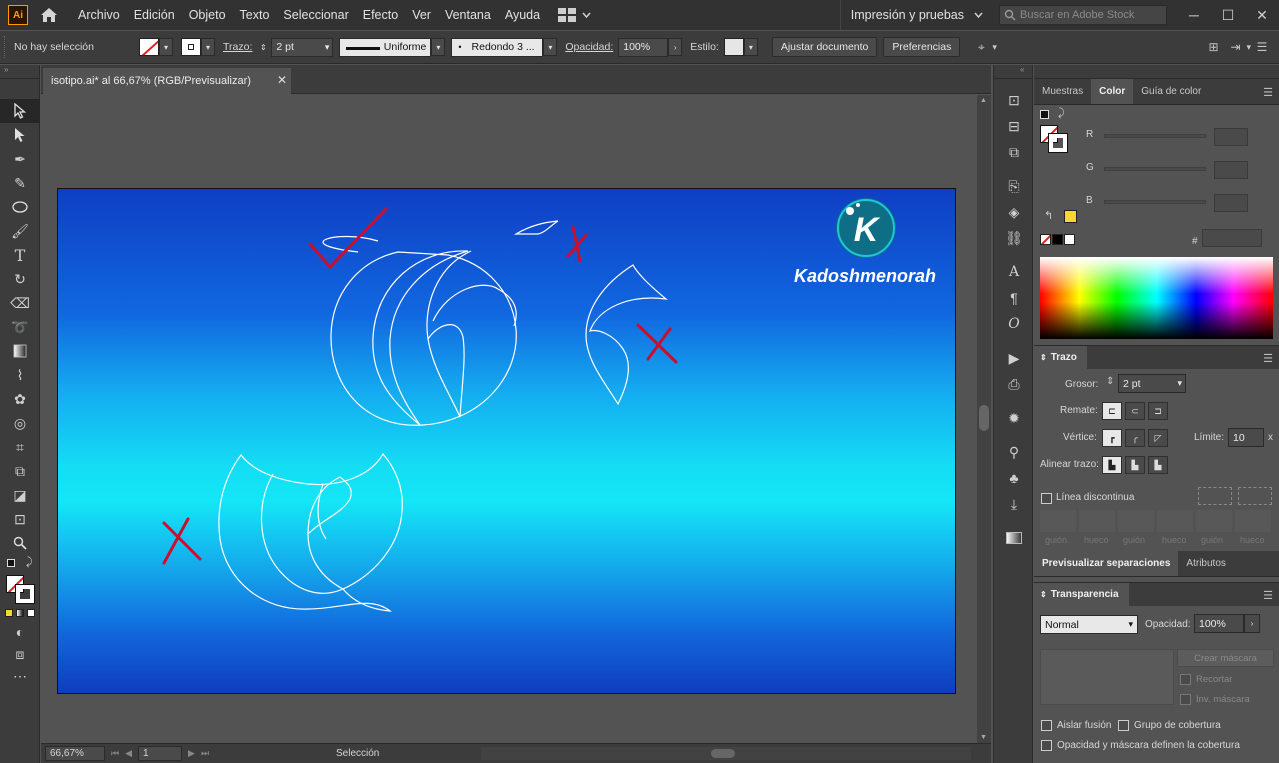 The width and height of the screenshot is (1279, 763). What do you see at coordinates (911, 15) in the screenshot?
I see `workspace-switcher: Impresión y pruebas` at bounding box center [911, 15].